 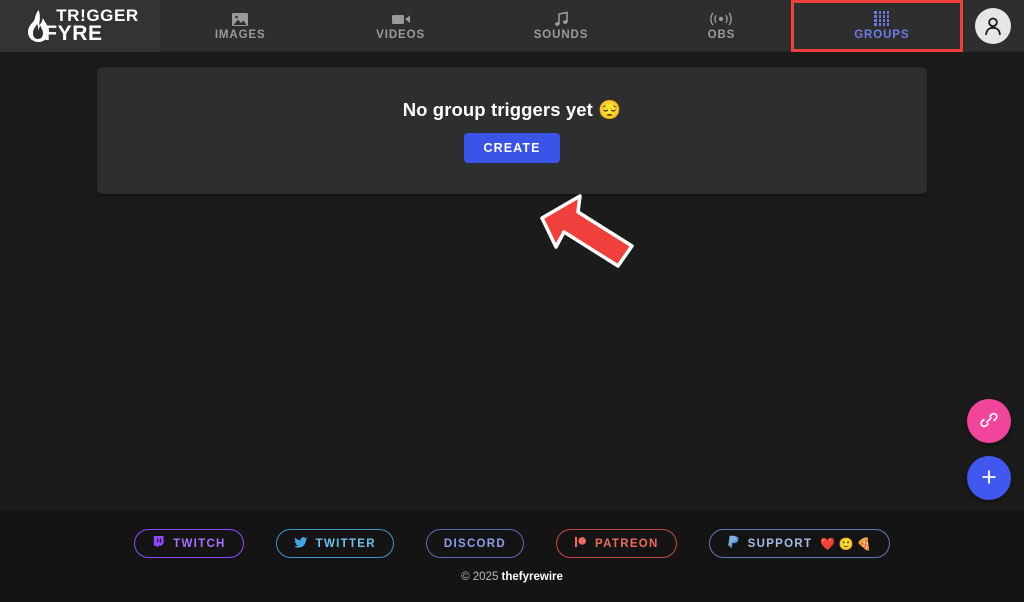 I want to click on nav-item-sounds: SOUNDS, so click(x=561, y=26).